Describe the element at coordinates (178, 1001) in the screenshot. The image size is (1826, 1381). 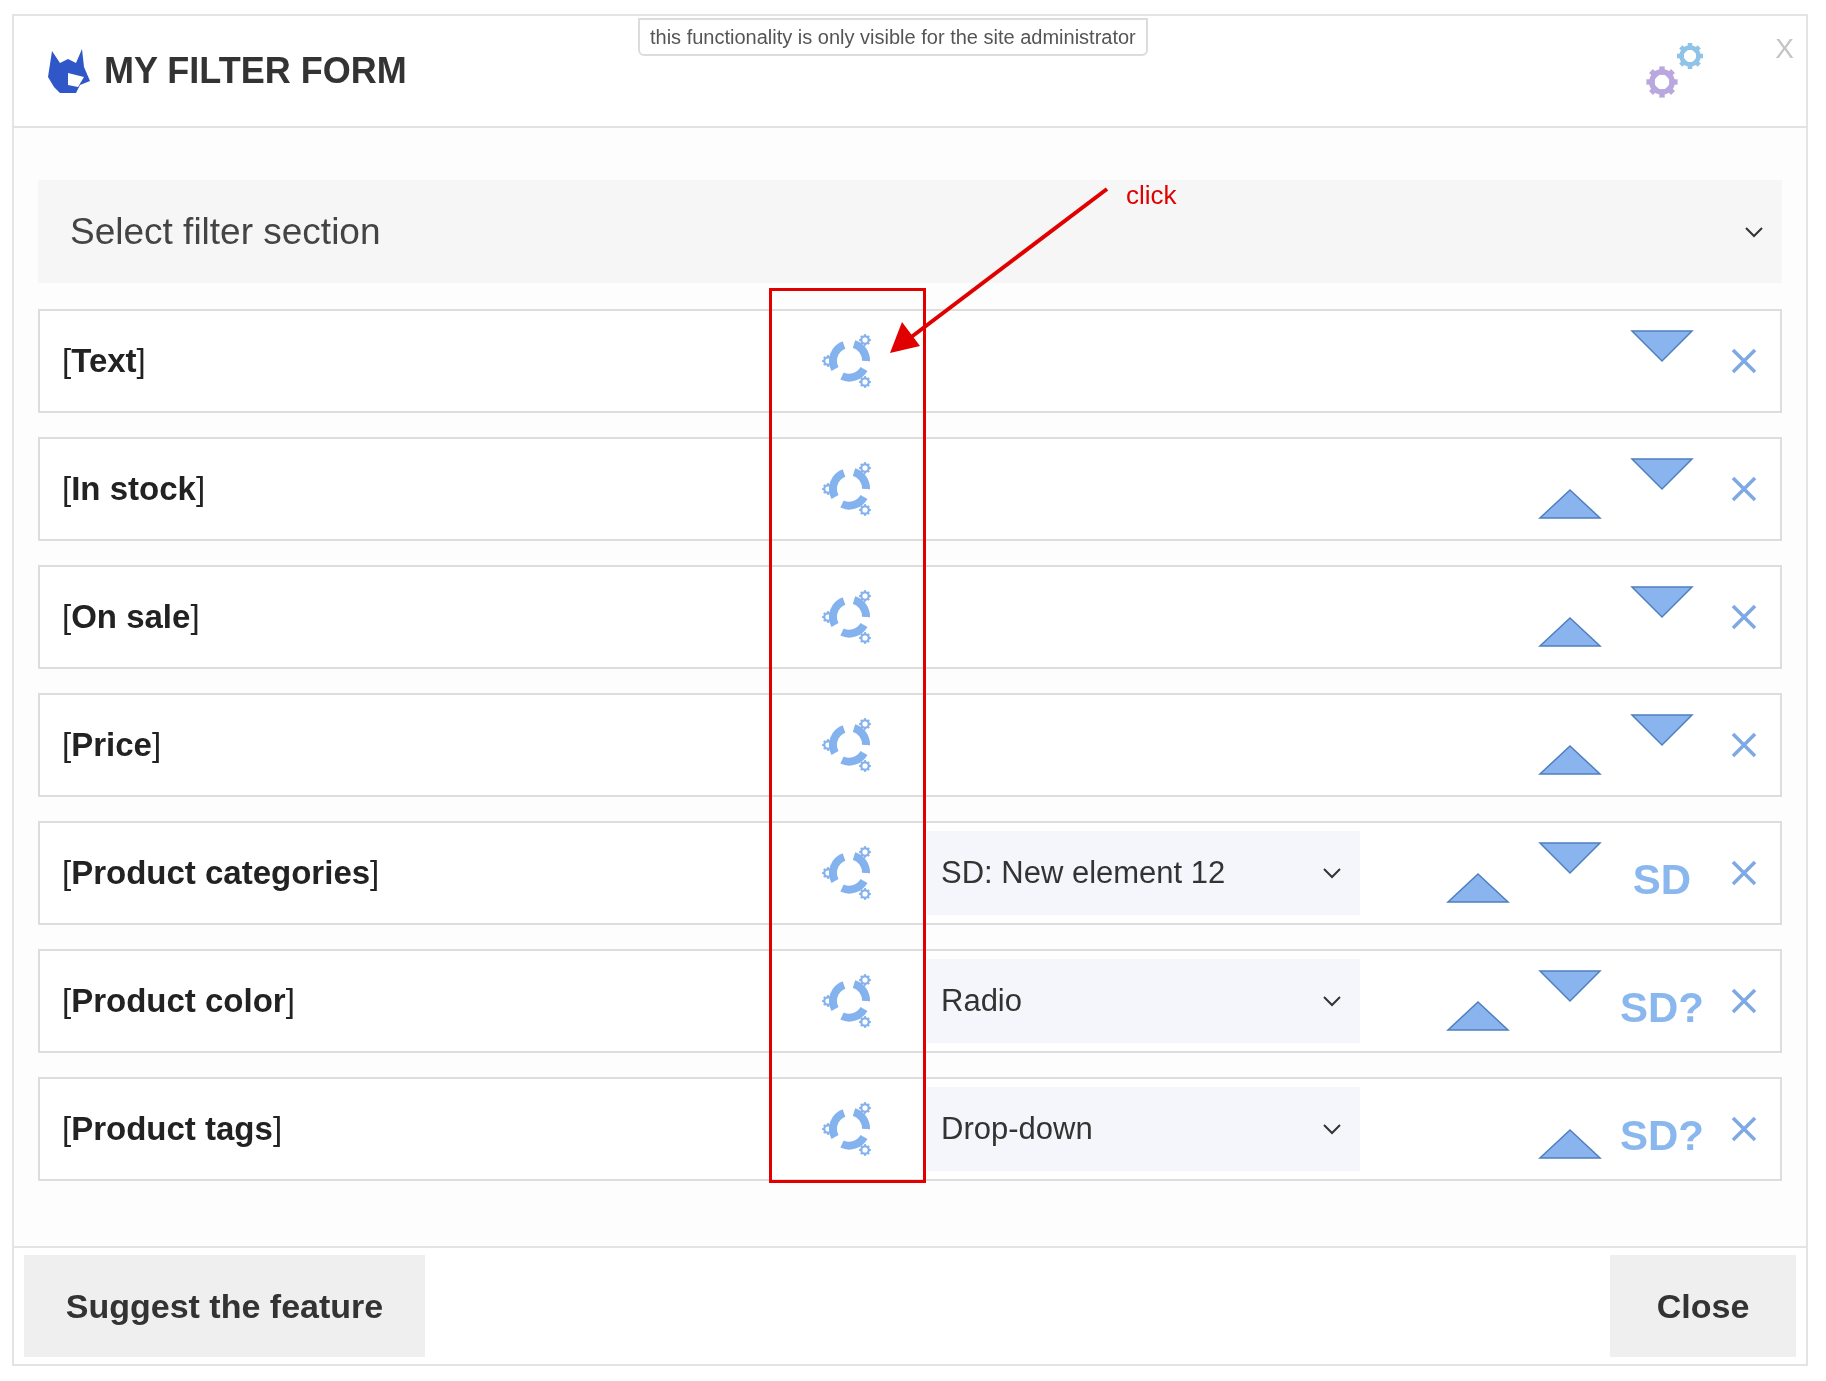
I see `filter-label: [Product color]` at that location.